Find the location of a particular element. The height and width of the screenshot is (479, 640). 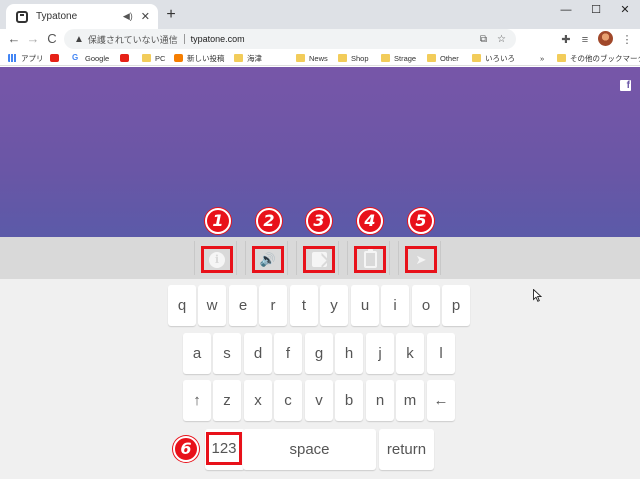

send-button: ➤ is located at coordinates (419, 258).